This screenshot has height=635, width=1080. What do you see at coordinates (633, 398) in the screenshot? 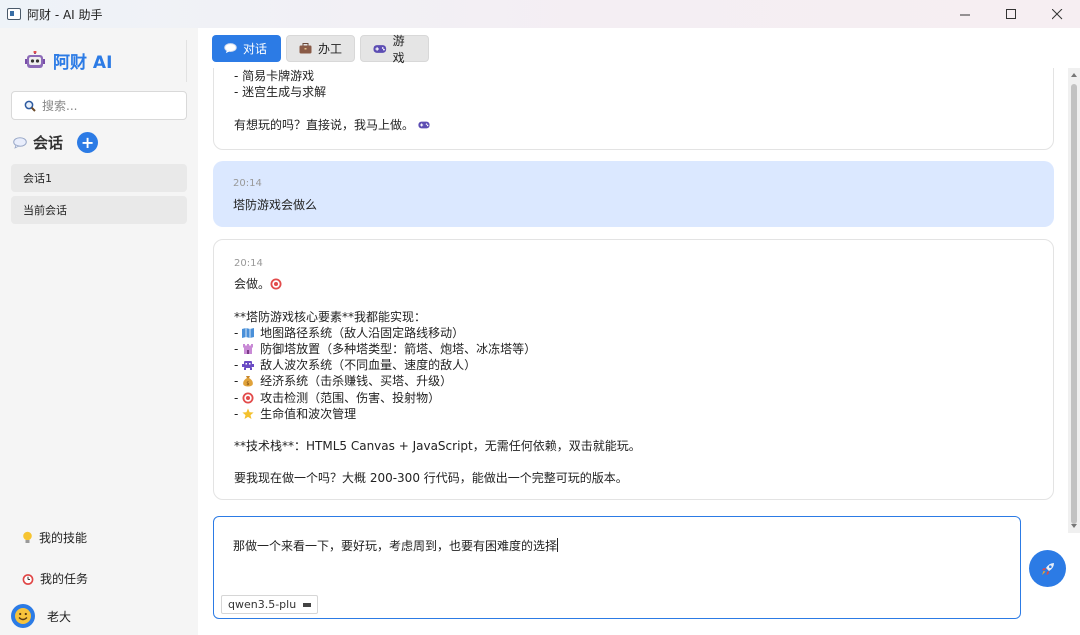
I see `list-item: - 攻击检测（范围、伤害、投射物）` at bounding box center [633, 398].